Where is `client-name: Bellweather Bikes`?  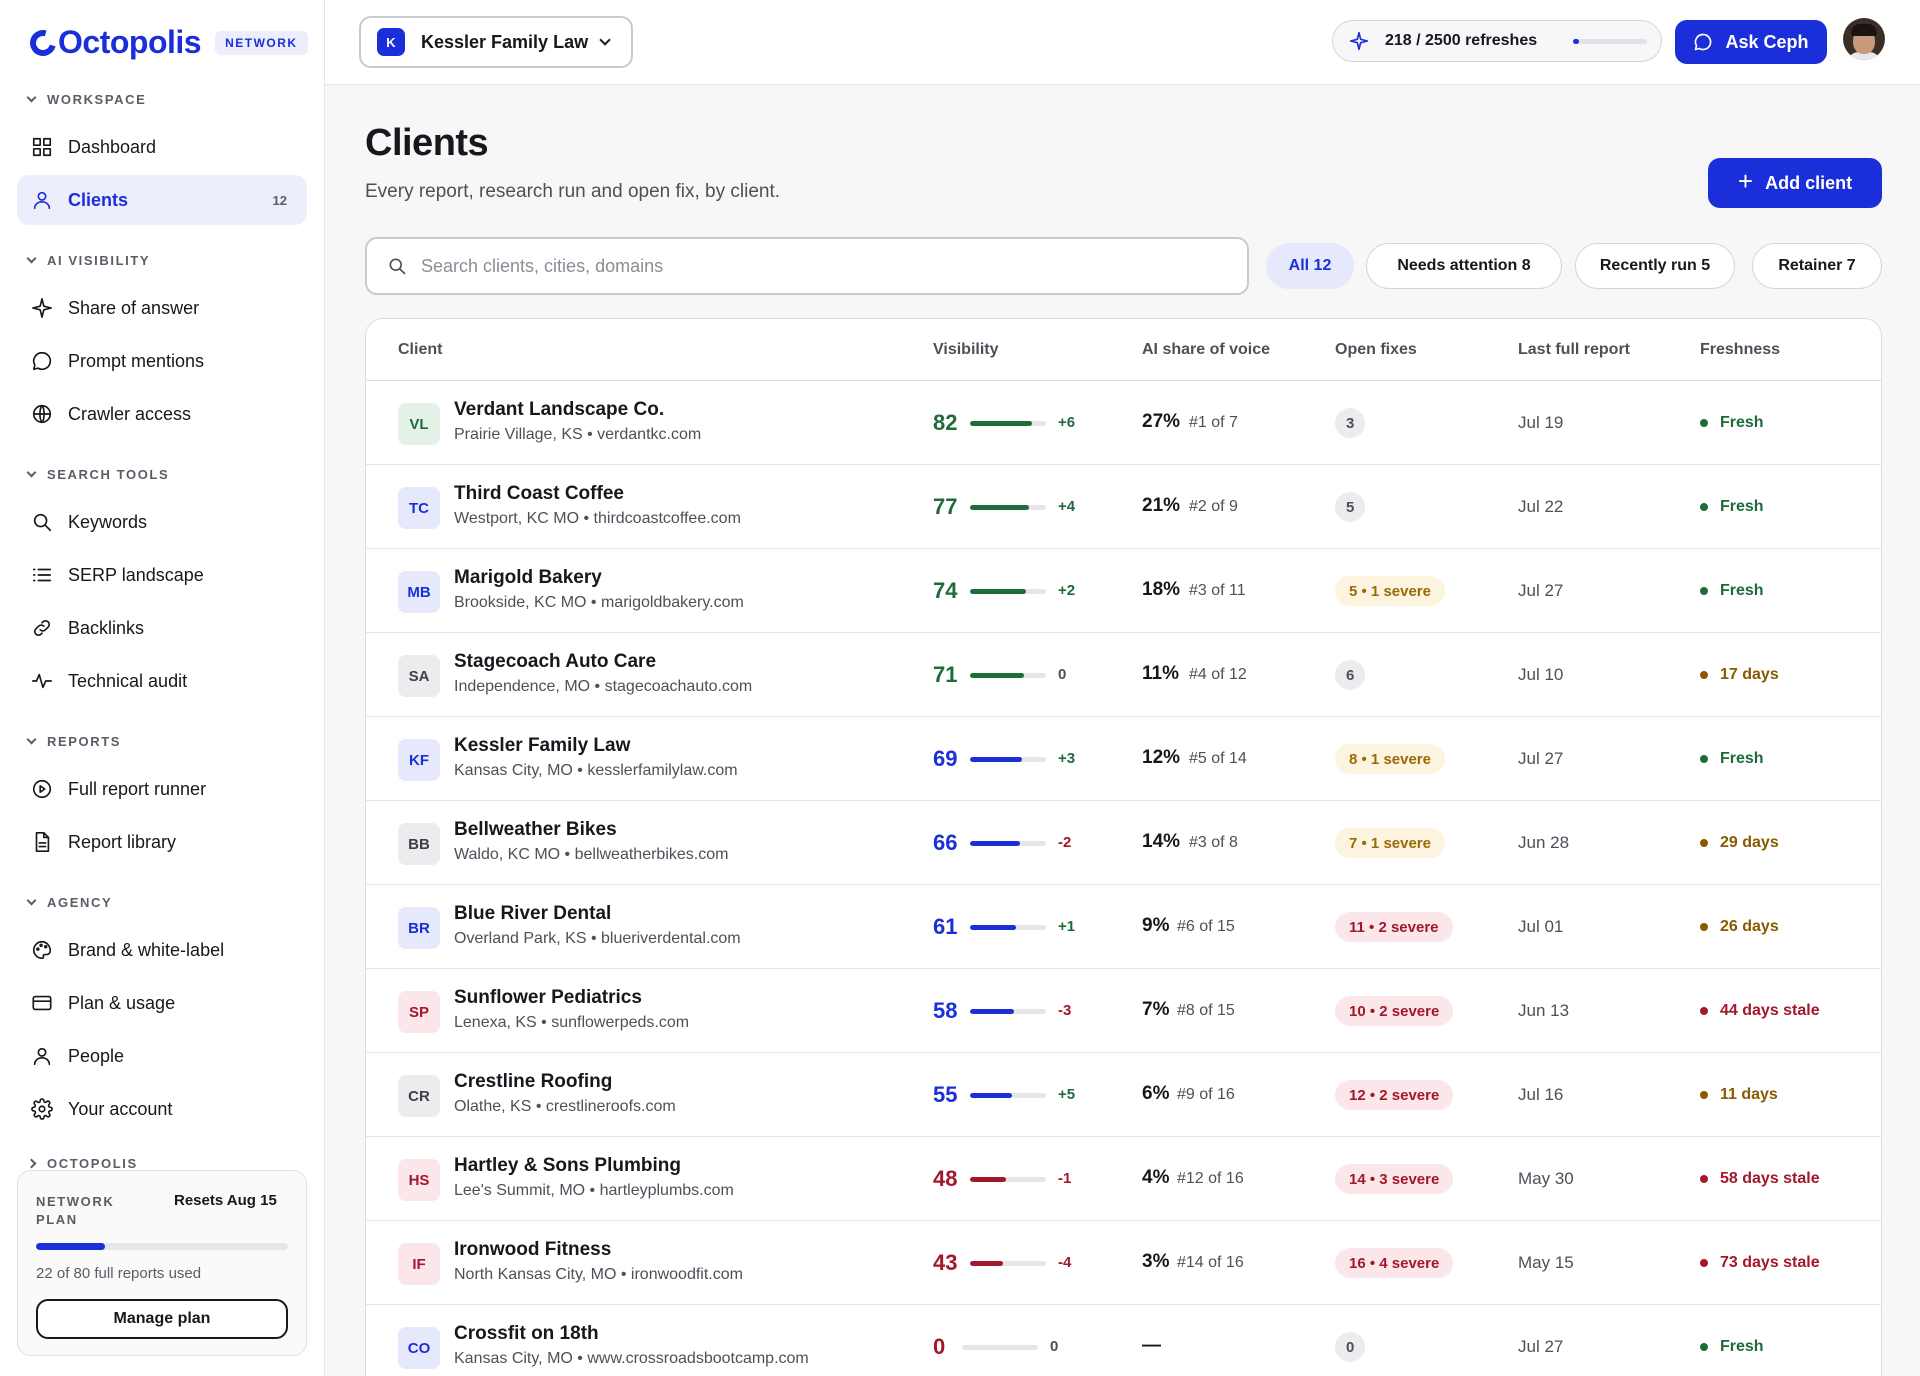 client-name: Bellweather Bikes is located at coordinates (535, 830).